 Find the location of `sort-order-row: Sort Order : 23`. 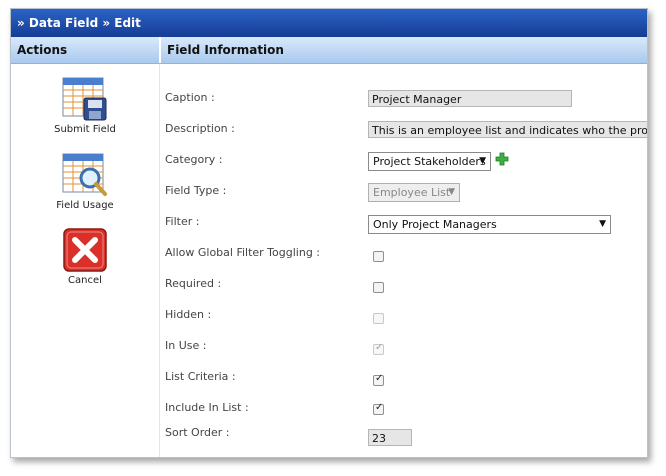

sort-order-row: Sort Order : 23 is located at coordinates (404, 433).